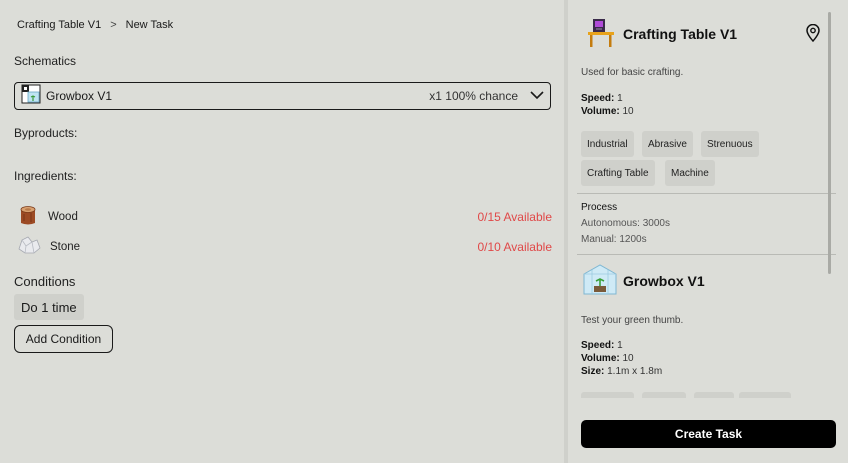  I want to click on schematic-meta: x1 100% chance, so click(473, 96).